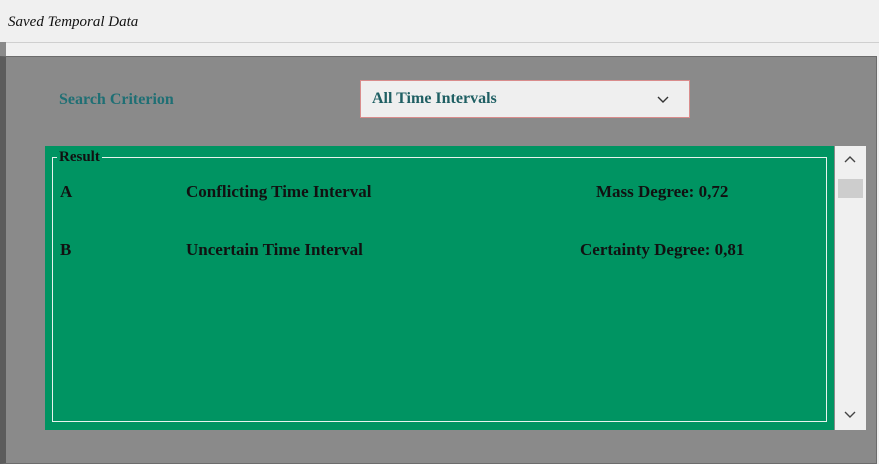 The image size is (879, 464). I want to click on search-criterion-label: Search Criterion, so click(116, 99).